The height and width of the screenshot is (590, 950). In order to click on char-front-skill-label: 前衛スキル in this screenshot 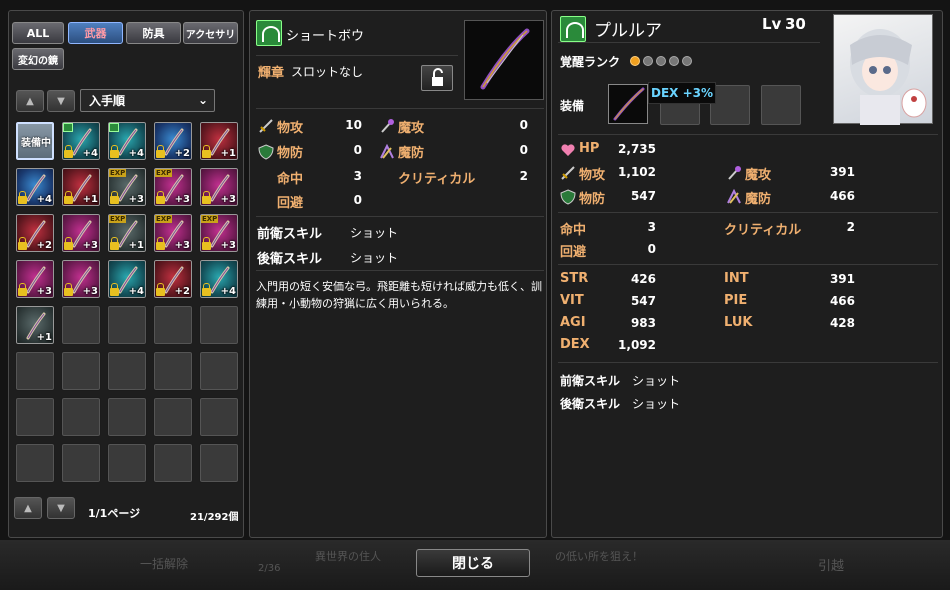, I will do `click(590, 381)`.